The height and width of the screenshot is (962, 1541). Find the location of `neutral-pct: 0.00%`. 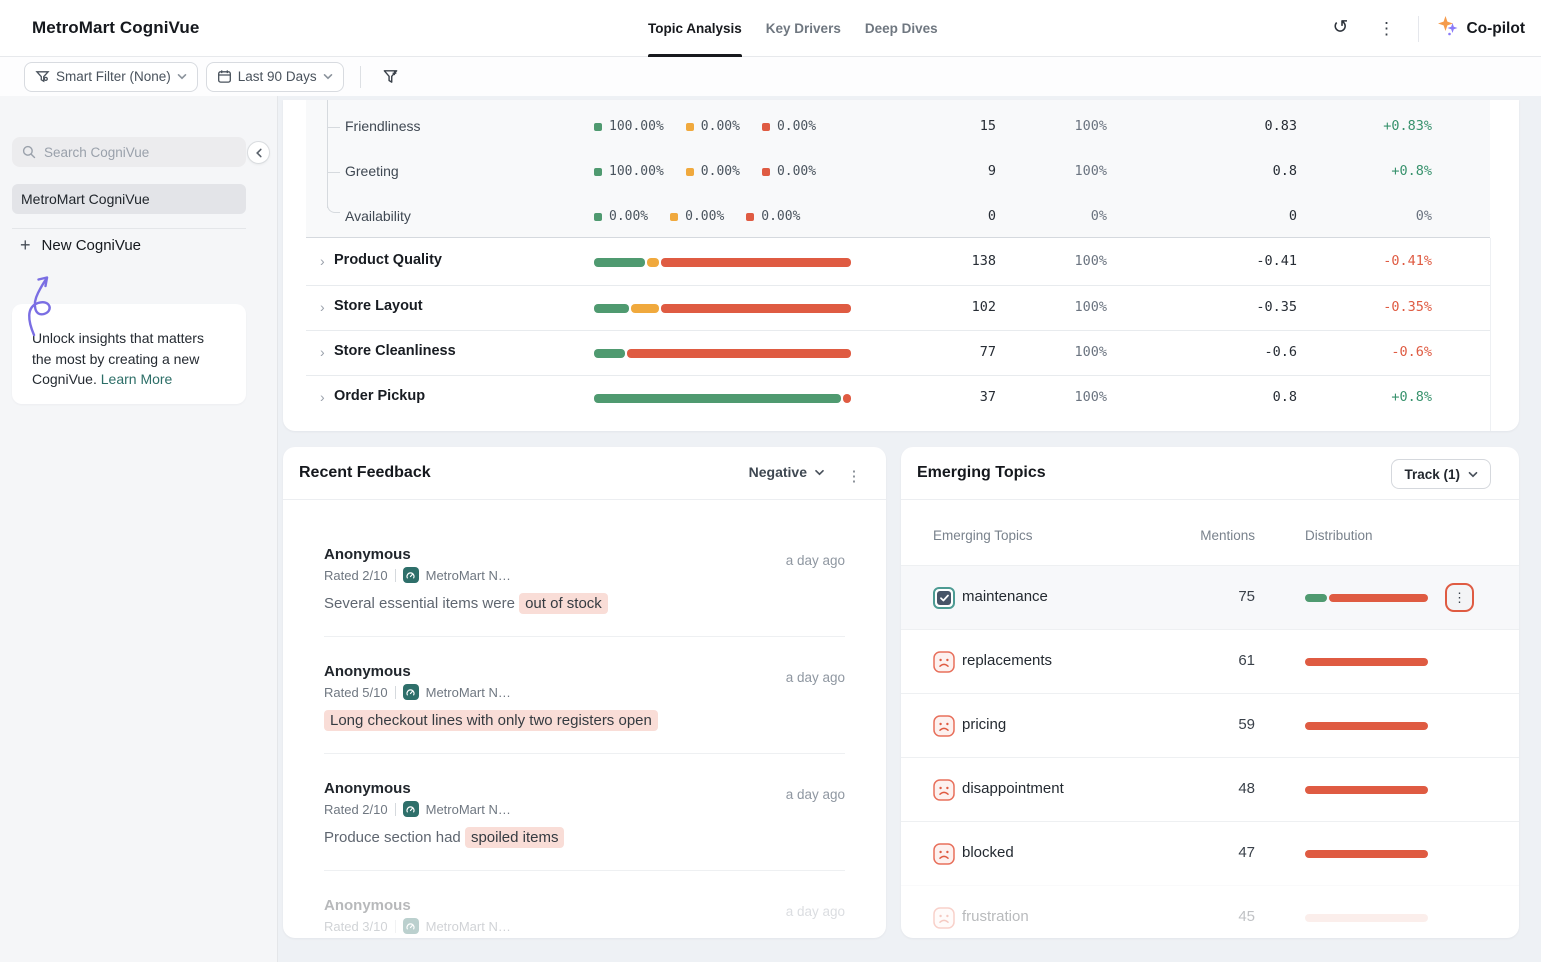

neutral-pct: 0.00% is located at coordinates (705, 216).